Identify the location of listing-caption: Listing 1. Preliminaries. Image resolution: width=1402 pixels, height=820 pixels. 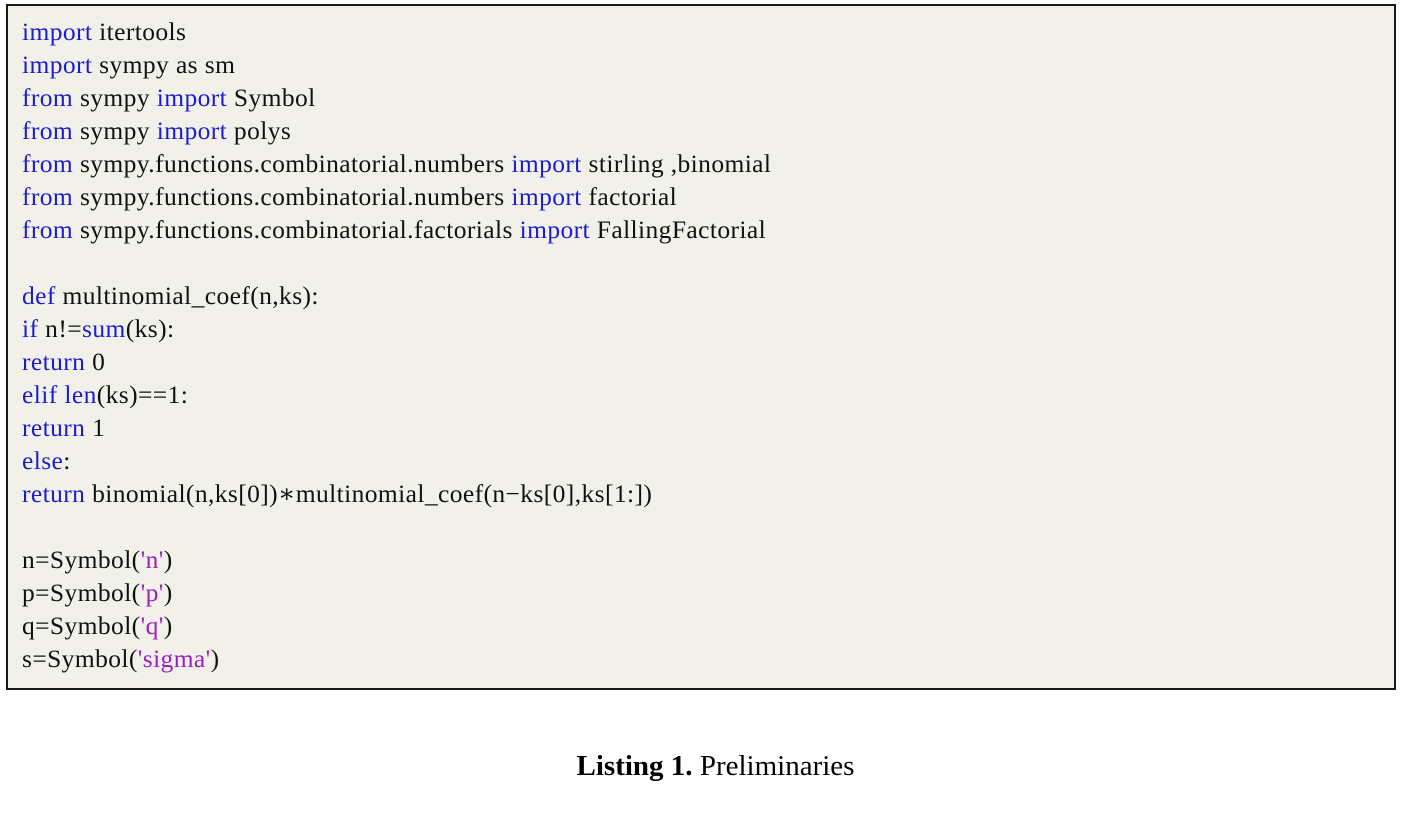
(701, 766).